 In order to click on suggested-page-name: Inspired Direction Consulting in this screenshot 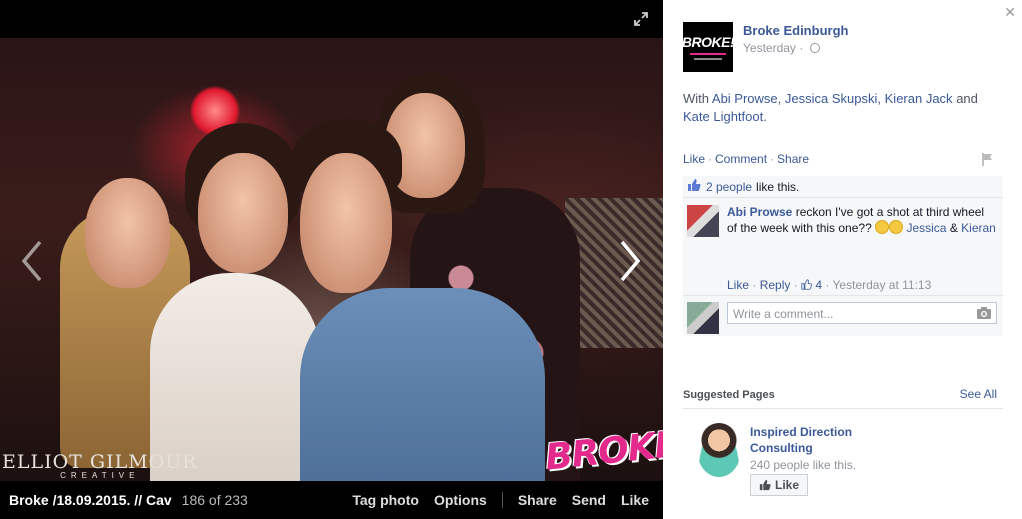, I will do `click(830, 440)`.